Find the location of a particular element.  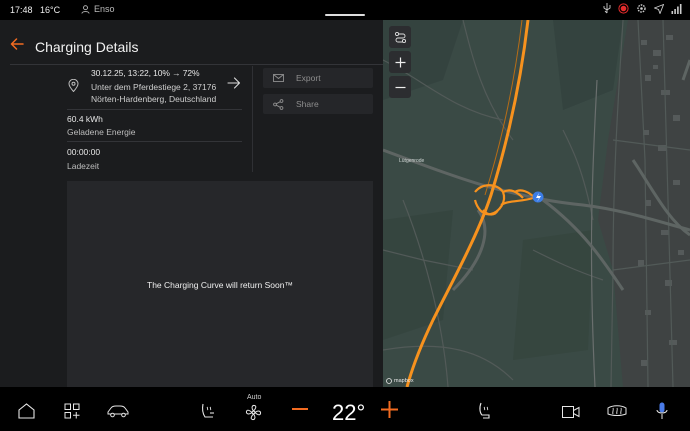

seat-icon is located at coordinates (484, 410).